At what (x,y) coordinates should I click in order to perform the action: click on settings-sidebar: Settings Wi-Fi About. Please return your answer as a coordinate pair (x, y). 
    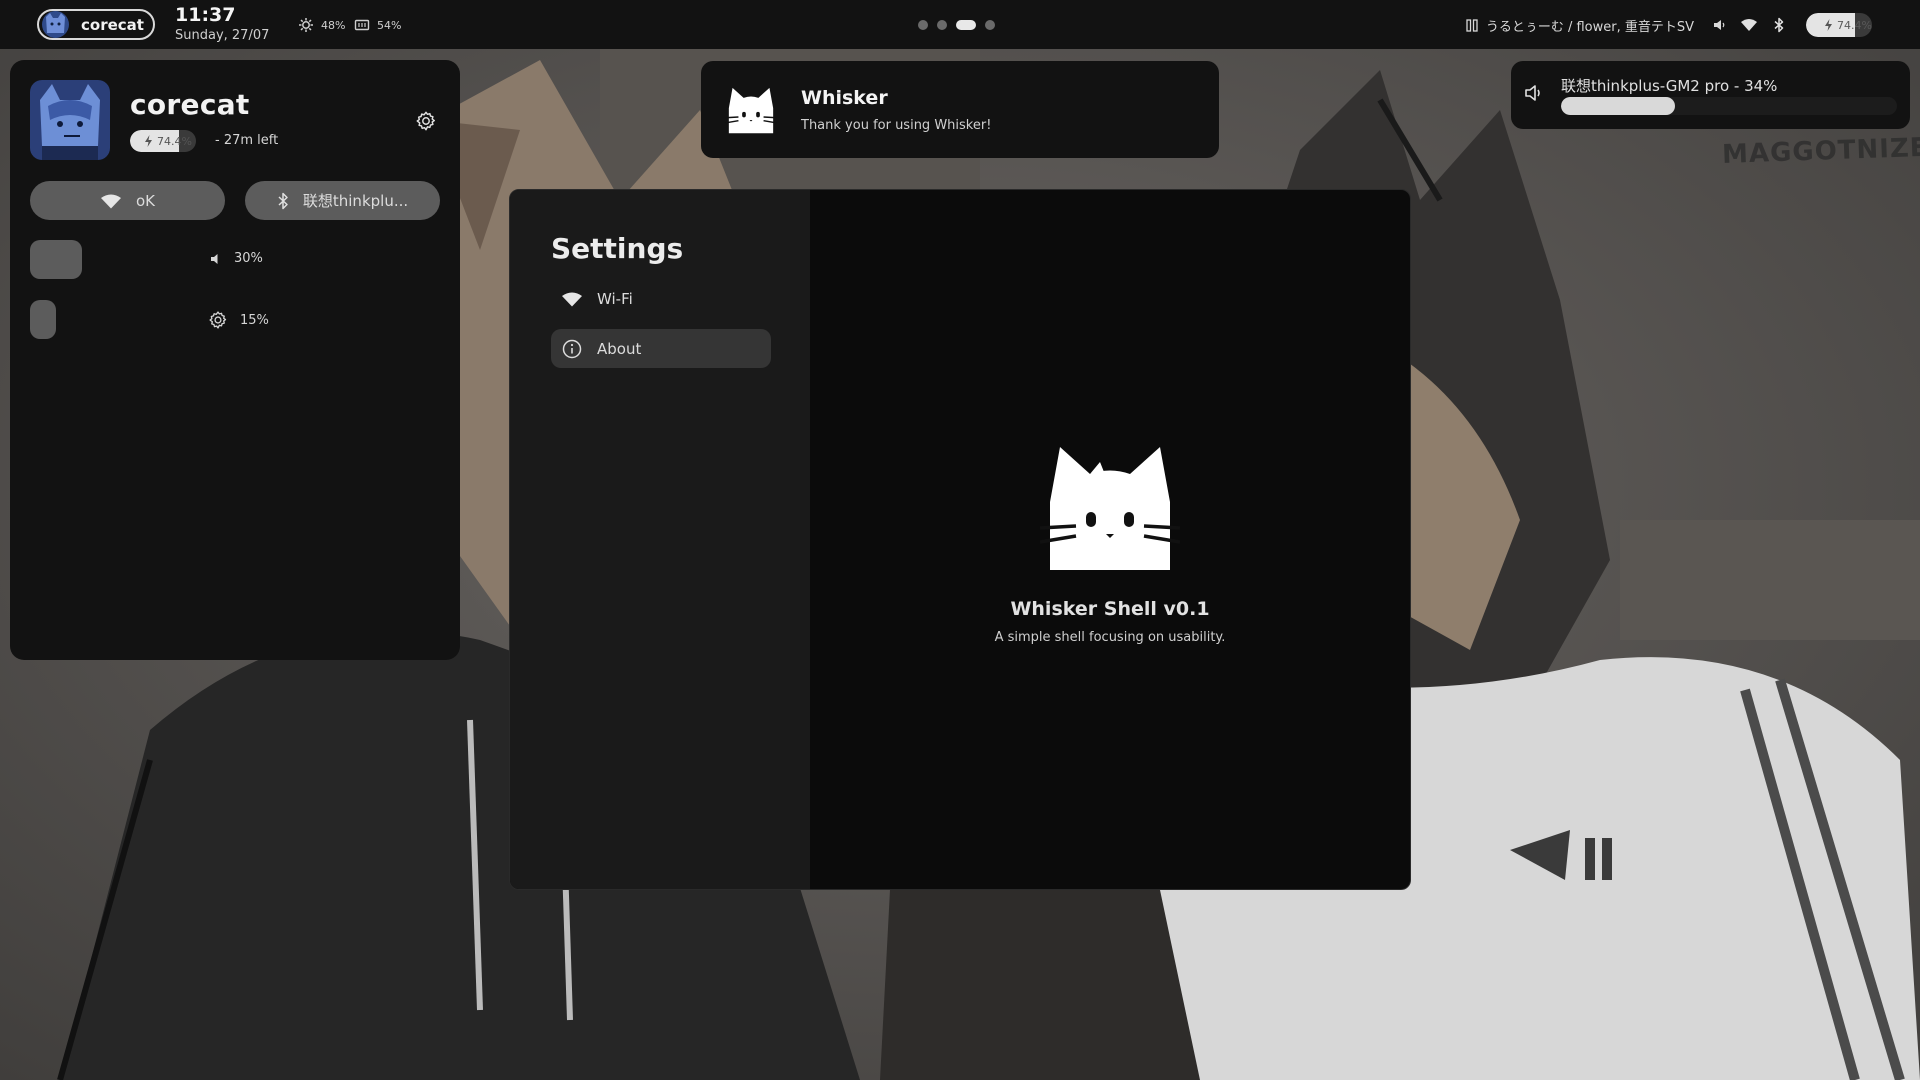
    Looking at the image, I should click on (660, 539).